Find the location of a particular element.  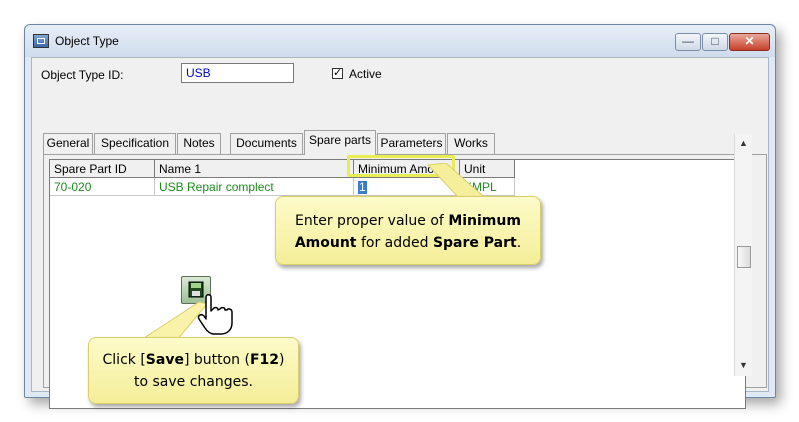

callout1-text-b: for added is located at coordinates (394, 243).